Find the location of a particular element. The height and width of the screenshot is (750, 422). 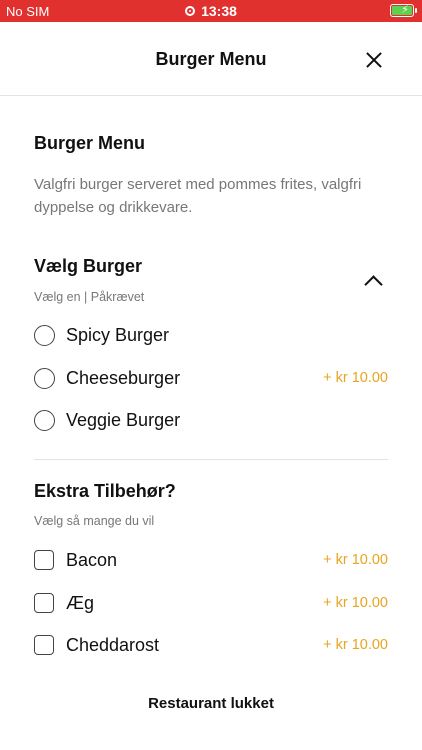

option-label: Bacon is located at coordinates (92, 560).